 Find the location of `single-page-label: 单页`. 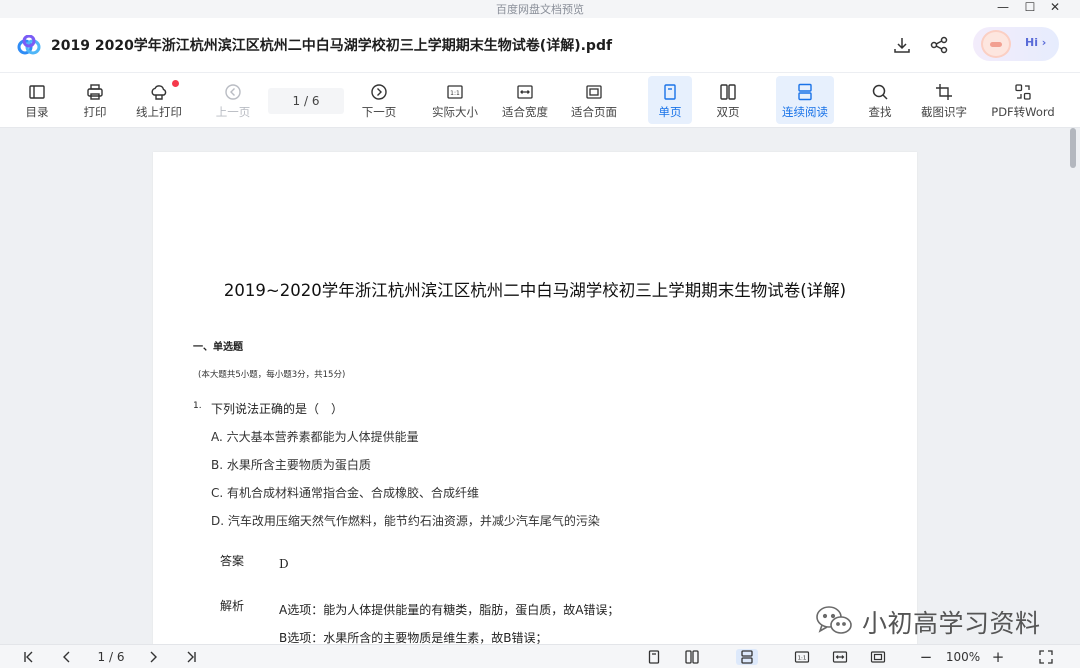

single-page-label: 单页 is located at coordinates (670, 112).